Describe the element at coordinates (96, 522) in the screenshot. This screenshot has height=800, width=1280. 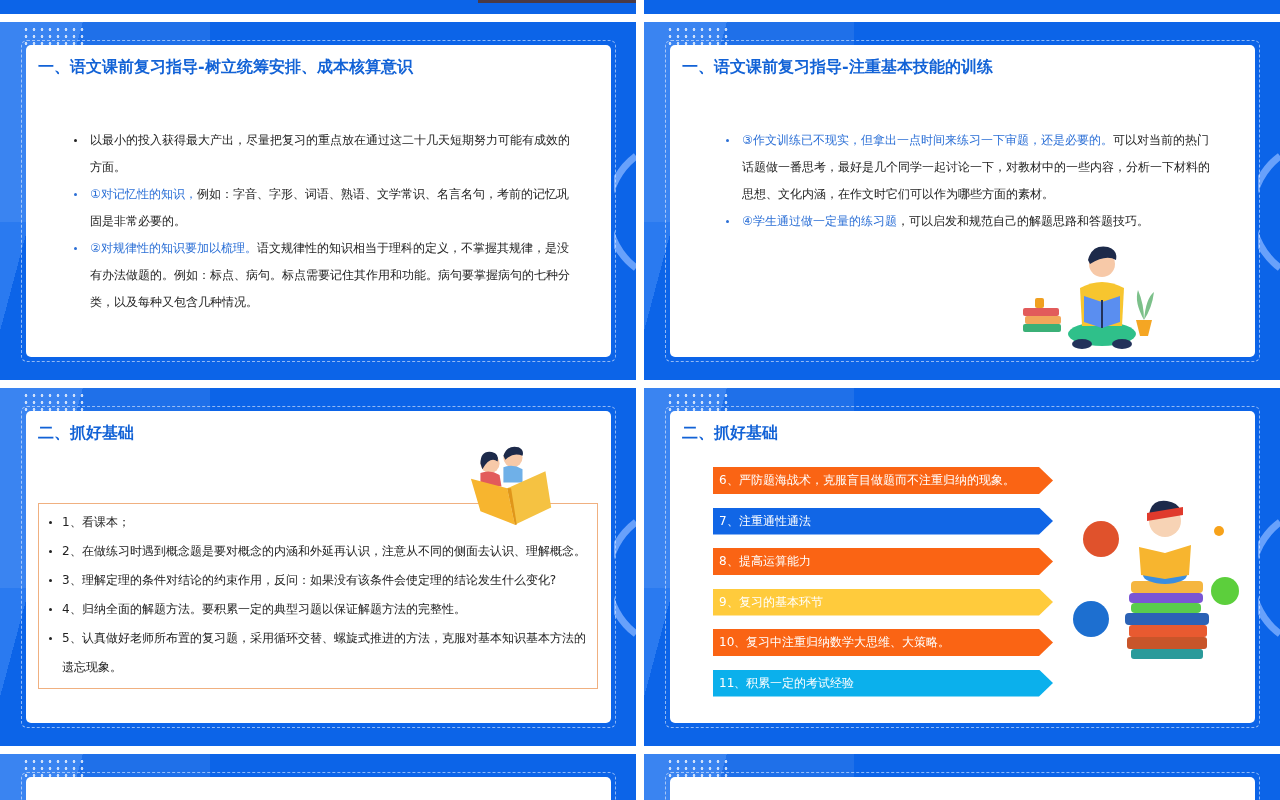
I see `bullet-text: 1、看课本；` at that location.